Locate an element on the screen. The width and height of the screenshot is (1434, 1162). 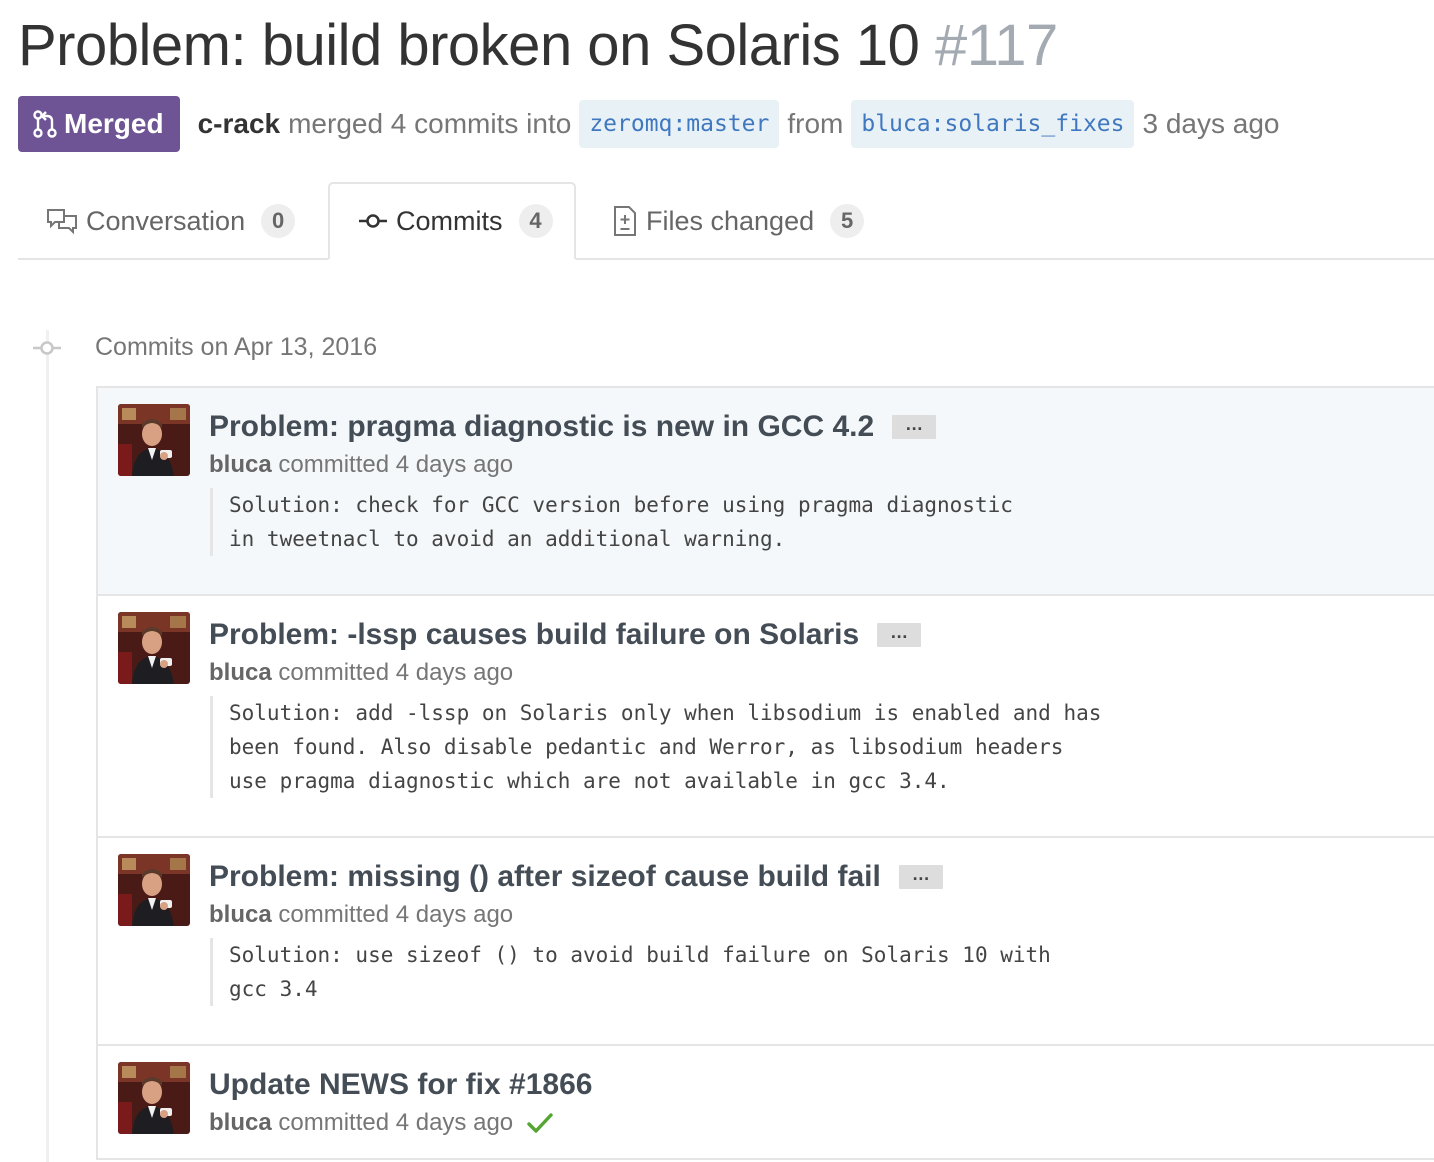
pr-tabs: Conversation 0 Commits 4 Files changed 5 is located at coordinates (726, 221).